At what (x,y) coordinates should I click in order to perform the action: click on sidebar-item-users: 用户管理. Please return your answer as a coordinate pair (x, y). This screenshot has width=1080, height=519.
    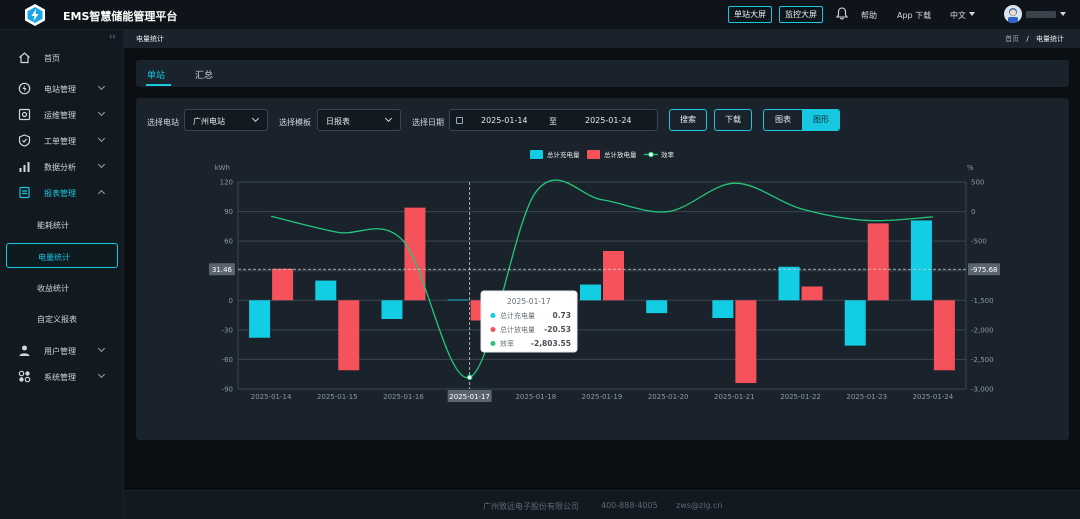
    Looking at the image, I should click on (62, 351).